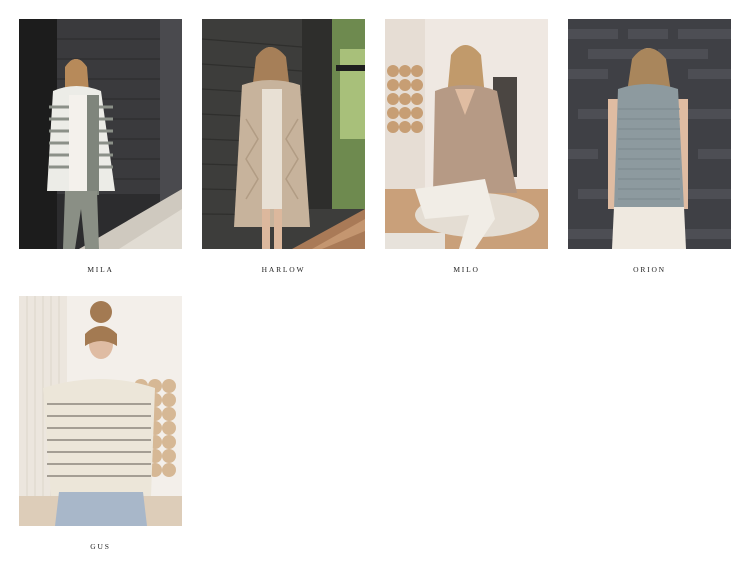 Image resolution: width=750 pixels, height=563 pixels. I want to click on product-card-gus: GUS, so click(100, 423).